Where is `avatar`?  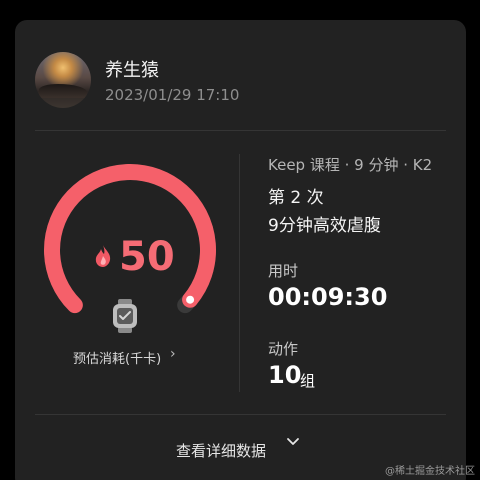
avatar is located at coordinates (63, 80).